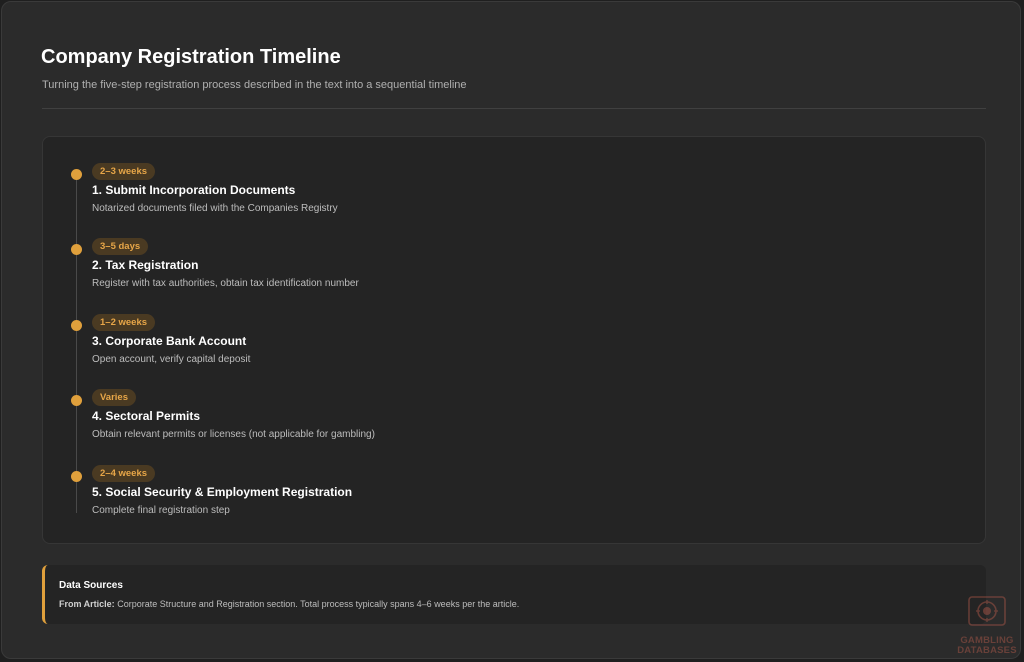  I want to click on step-title: 3. Corporate Bank Account, so click(169, 341).